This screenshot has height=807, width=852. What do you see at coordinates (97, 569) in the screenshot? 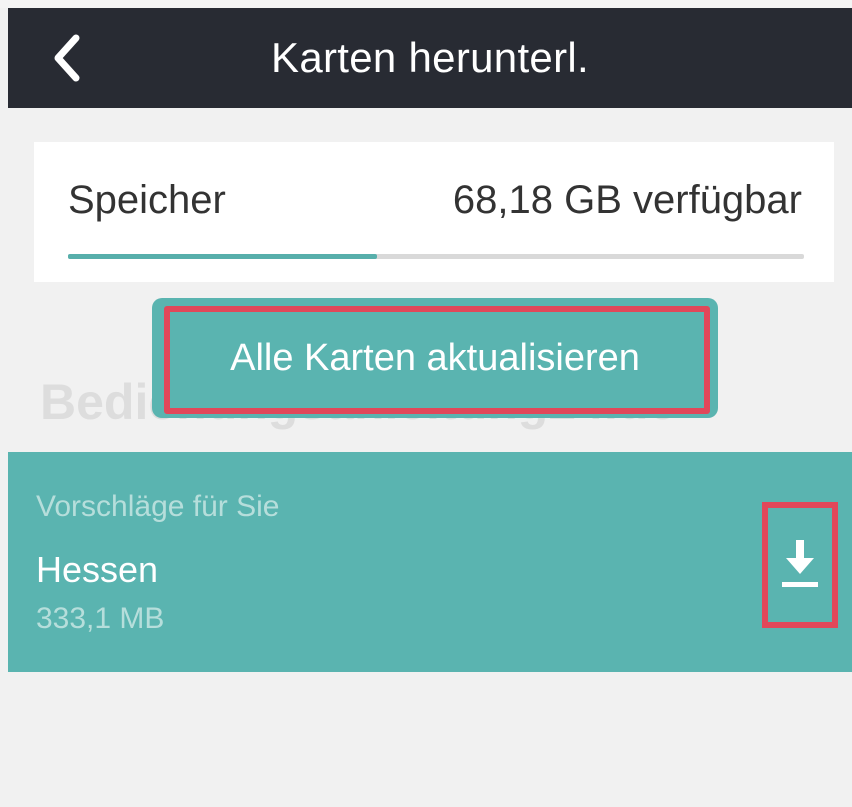
I see `suggestion-map-name: Hessen` at bounding box center [97, 569].